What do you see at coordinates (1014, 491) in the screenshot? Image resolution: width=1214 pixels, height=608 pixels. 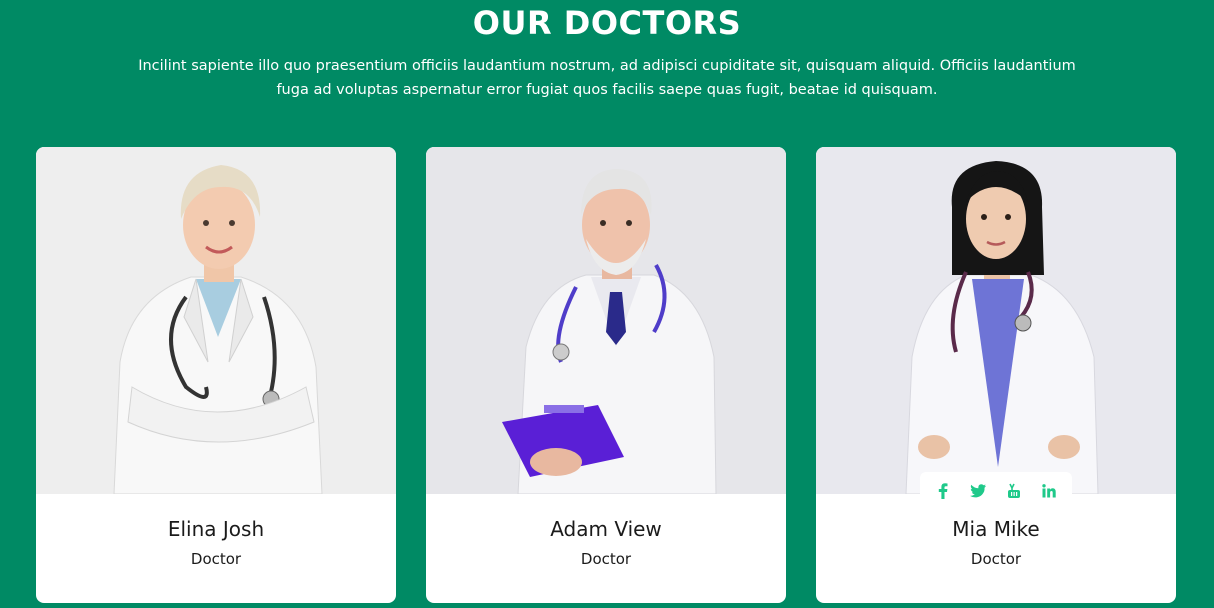 I see `youtube-icon` at bounding box center [1014, 491].